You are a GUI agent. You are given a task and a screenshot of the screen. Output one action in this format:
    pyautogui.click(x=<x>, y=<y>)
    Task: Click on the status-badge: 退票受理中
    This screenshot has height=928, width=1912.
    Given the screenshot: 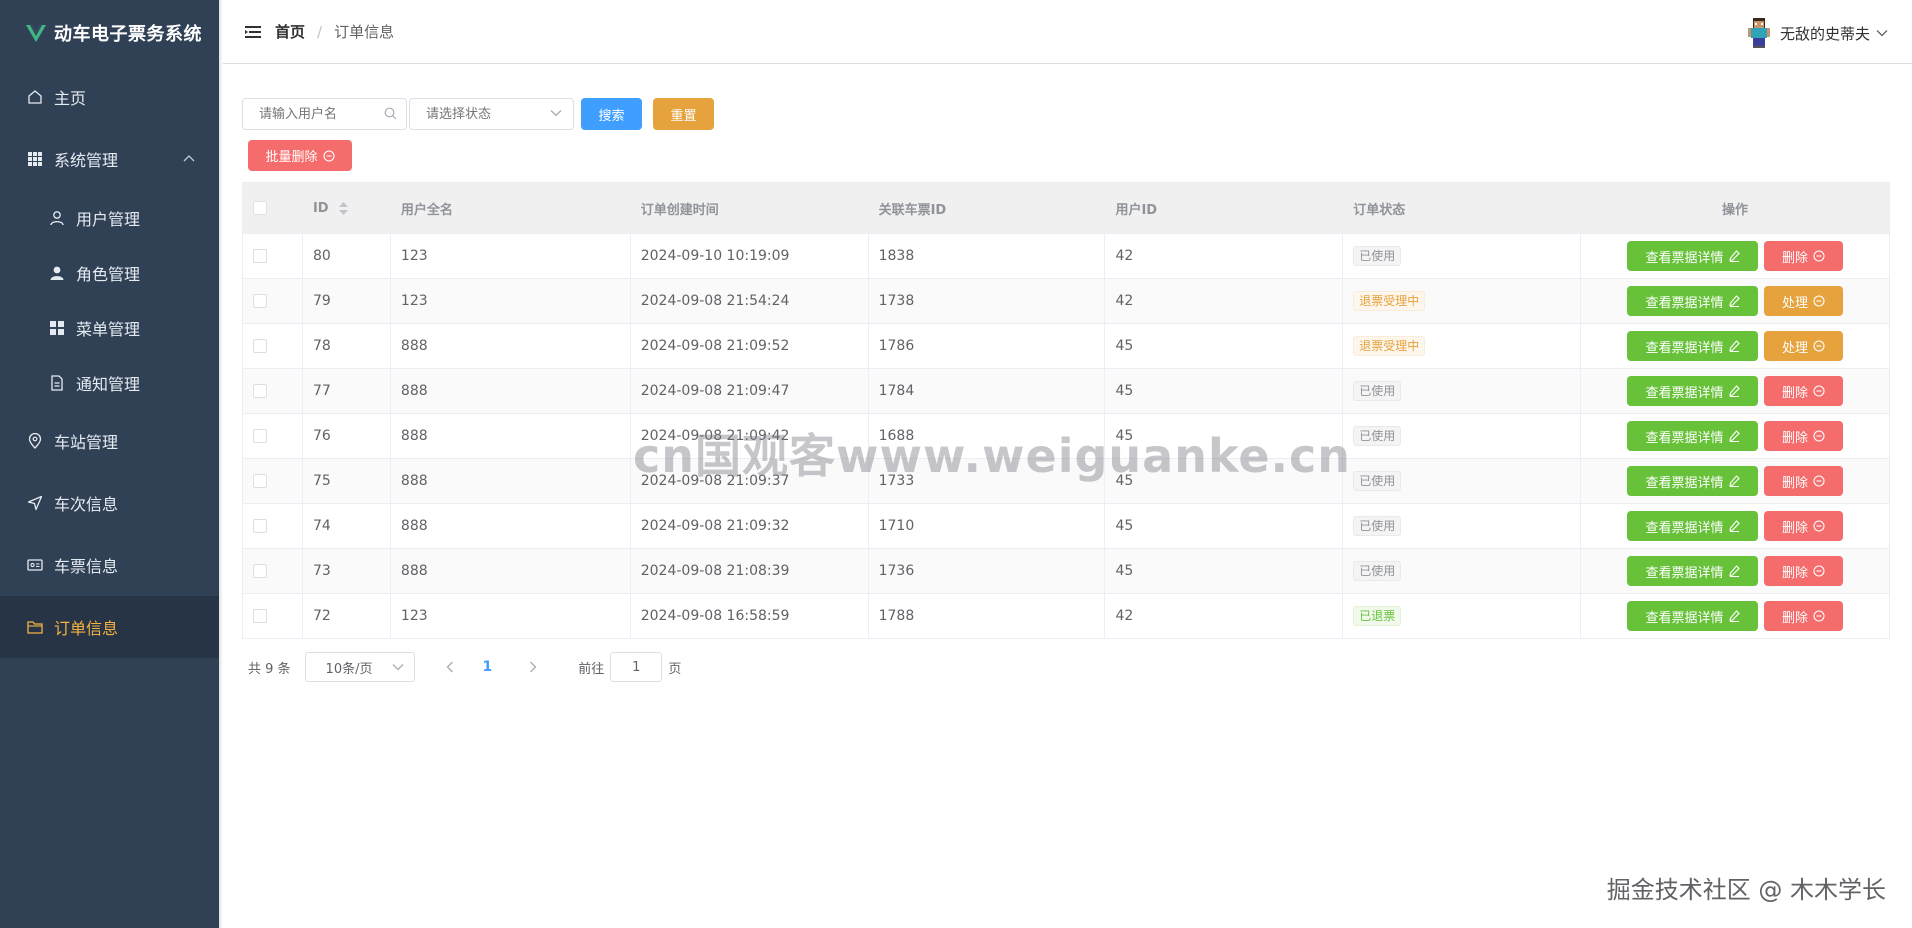 What is the action you would take?
    pyautogui.click(x=1389, y=301)
    